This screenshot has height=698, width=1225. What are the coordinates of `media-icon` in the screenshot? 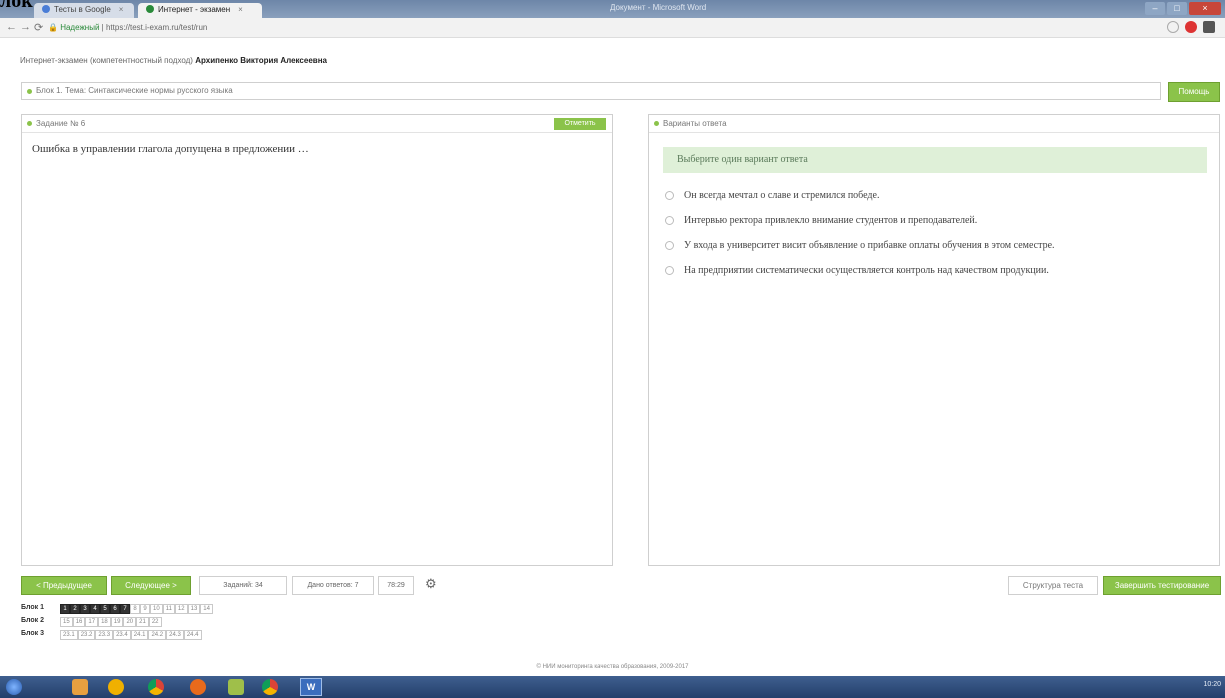 It's located at (116, 687).